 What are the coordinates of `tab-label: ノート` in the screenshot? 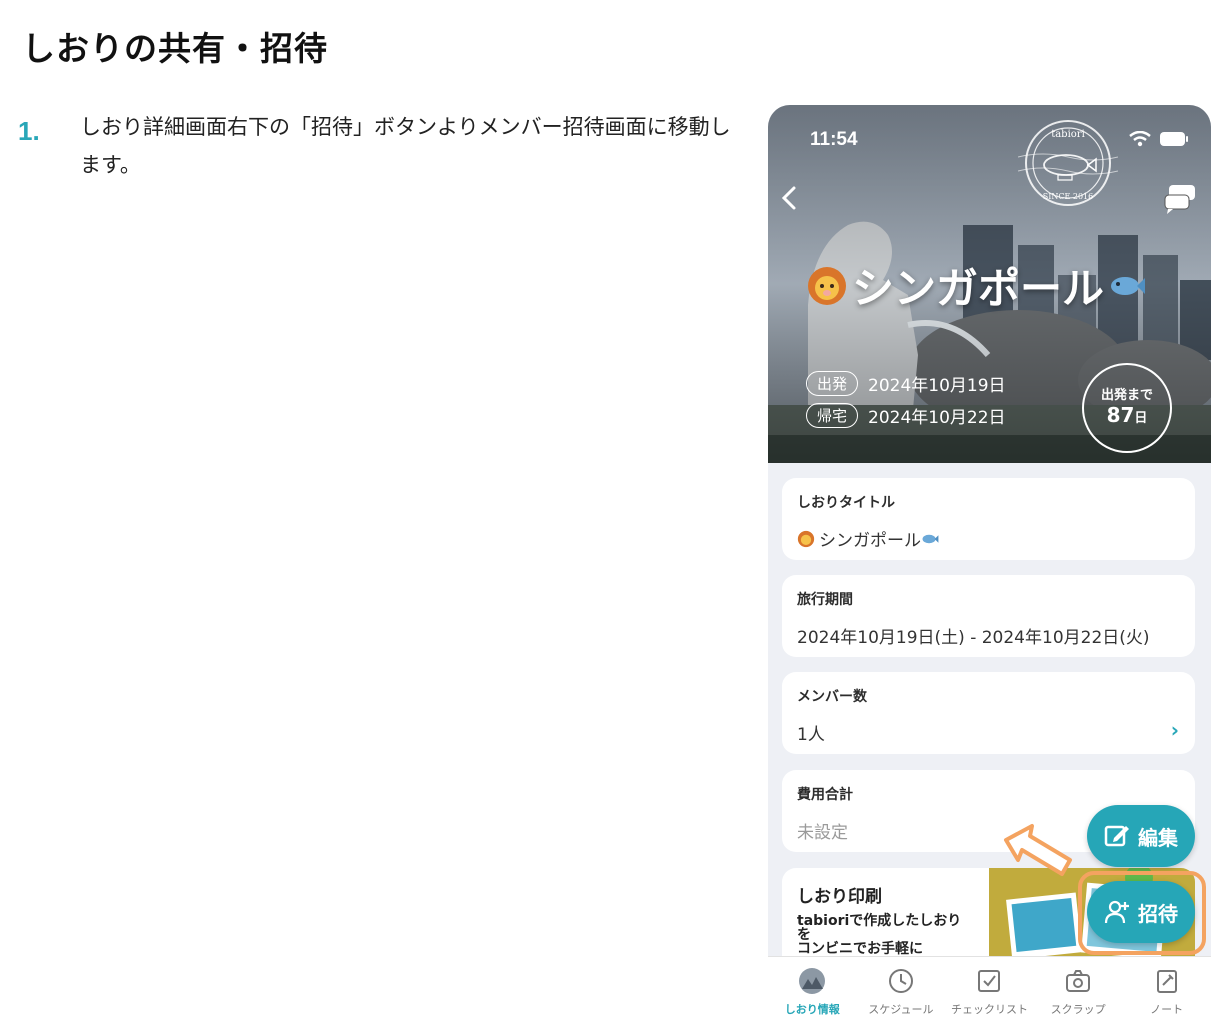 It's located at (1167, 1009).